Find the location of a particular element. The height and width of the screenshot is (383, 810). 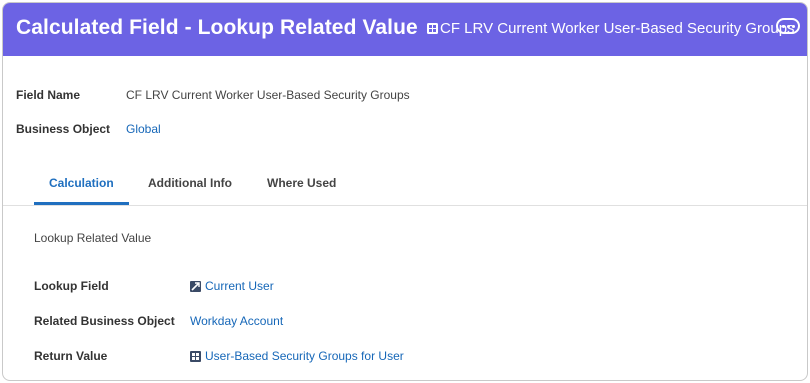

field-name-label: Field Name is located at coordinates (48, 95).